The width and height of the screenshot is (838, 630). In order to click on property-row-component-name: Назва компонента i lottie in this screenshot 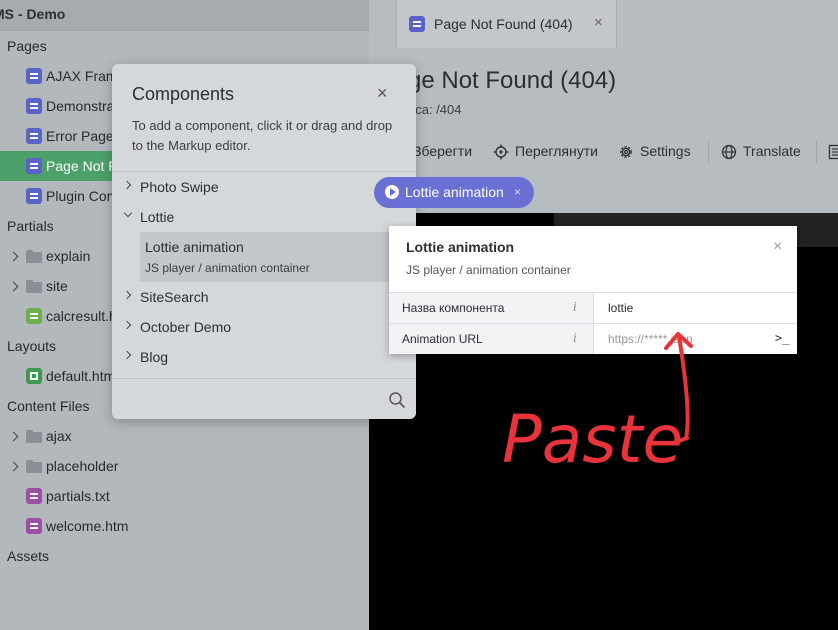, I will do `click(593, 307)`.